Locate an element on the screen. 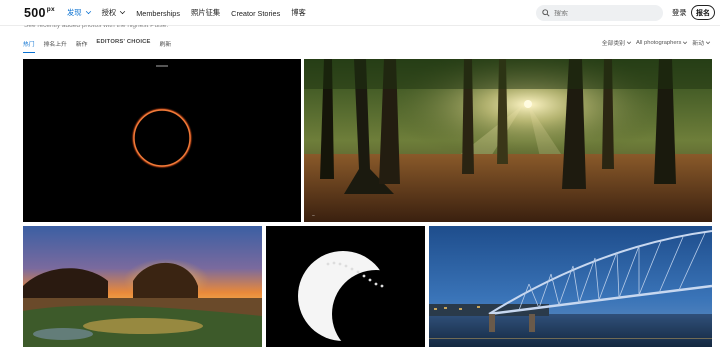 The width and height of the screenshot is (720, 347). tab-popular: 热门 is located at coordinates (29, 46).